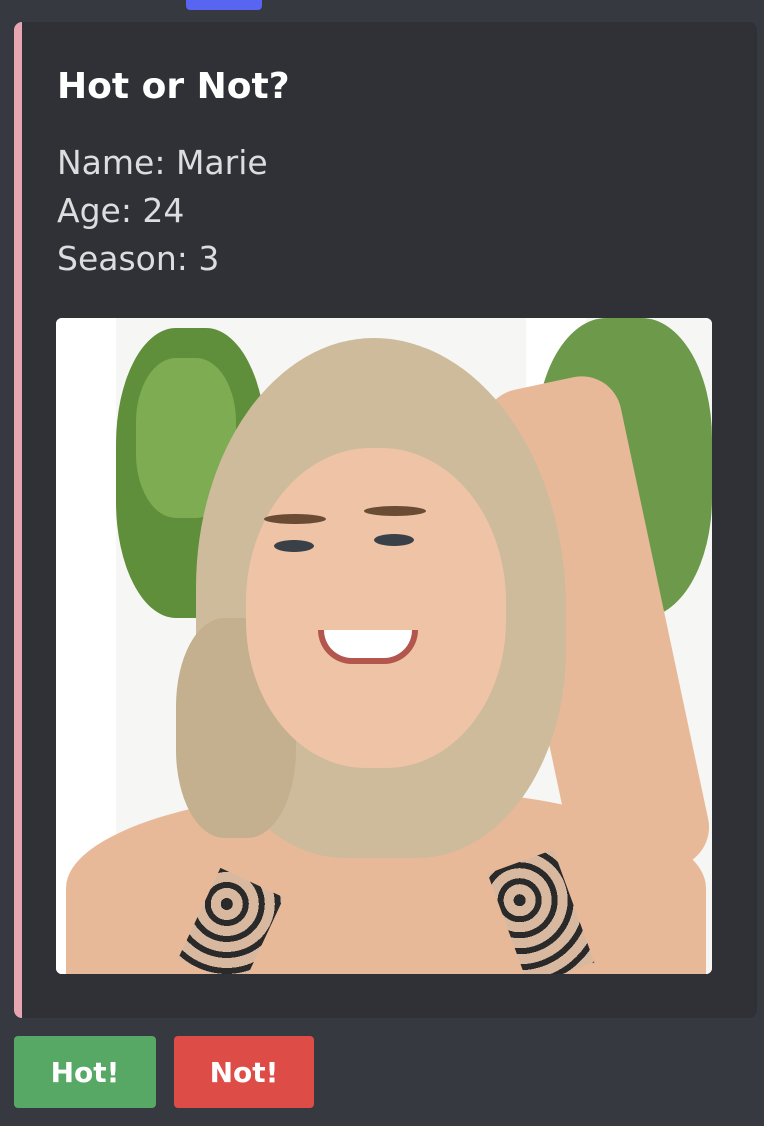  Describe the element at coordinates (244, 1072) in the screenshot. I see `not-button: Not!` at that location.